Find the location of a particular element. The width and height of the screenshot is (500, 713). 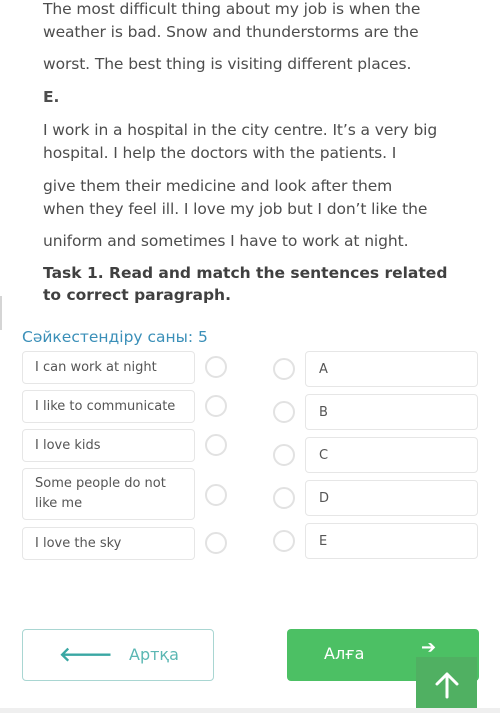

back-button: 🡐 Артқа is located at coordinates (118, 655).